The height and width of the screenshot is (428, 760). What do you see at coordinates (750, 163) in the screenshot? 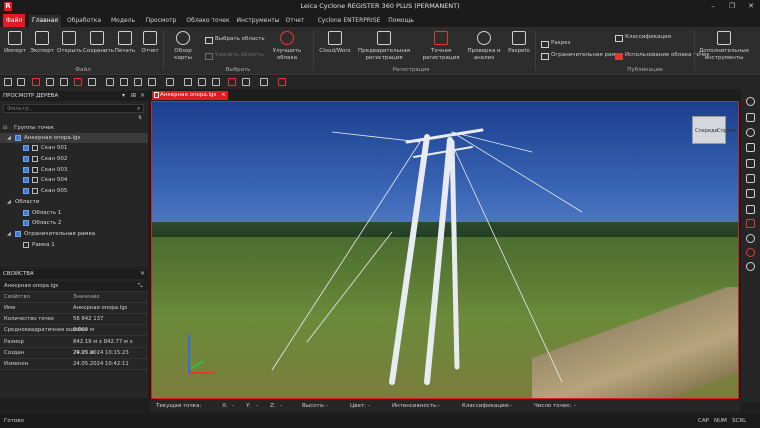
I see `home-icon` at bounding box center [750, 163].